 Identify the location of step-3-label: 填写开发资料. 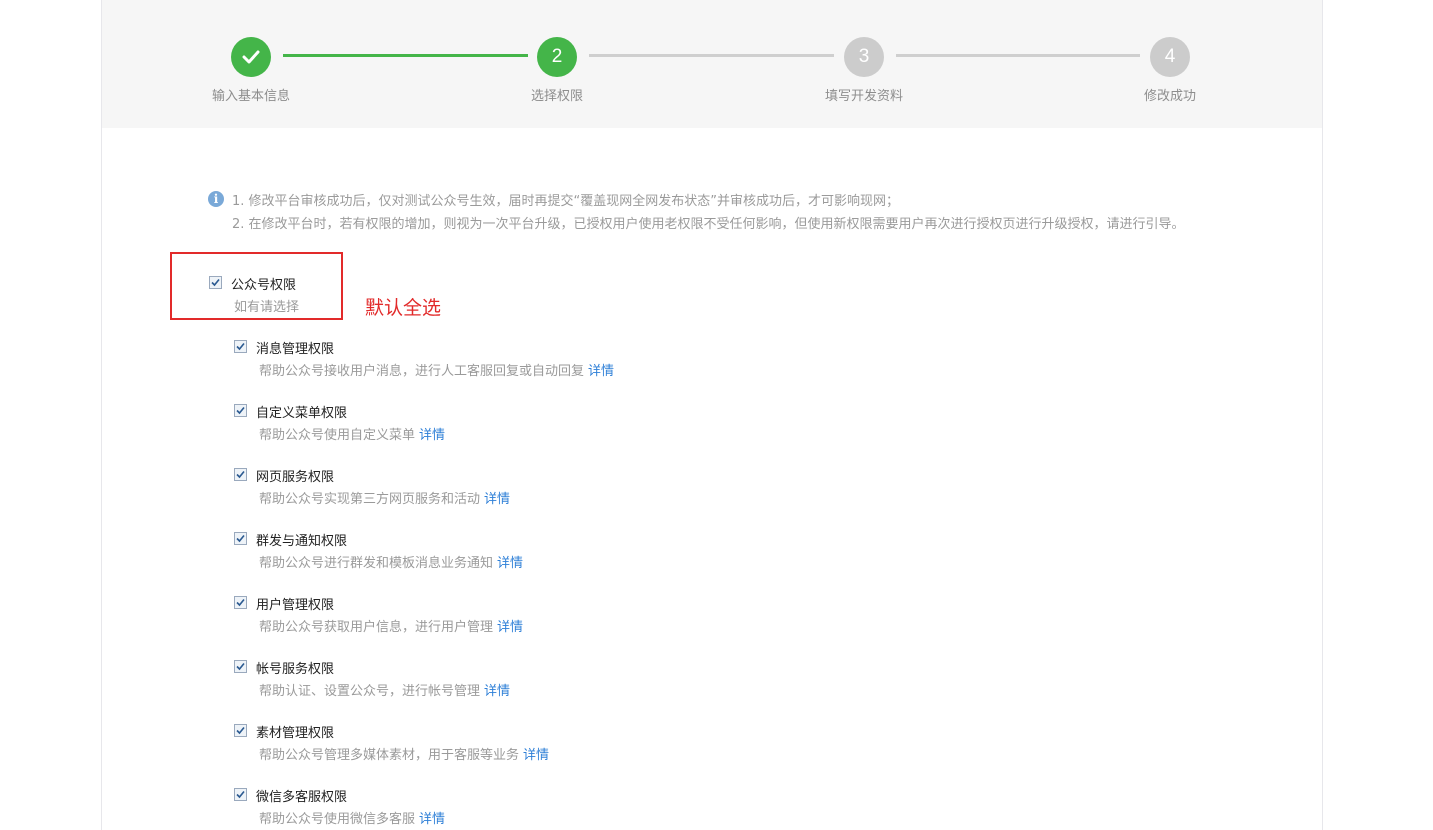
(863, 96).